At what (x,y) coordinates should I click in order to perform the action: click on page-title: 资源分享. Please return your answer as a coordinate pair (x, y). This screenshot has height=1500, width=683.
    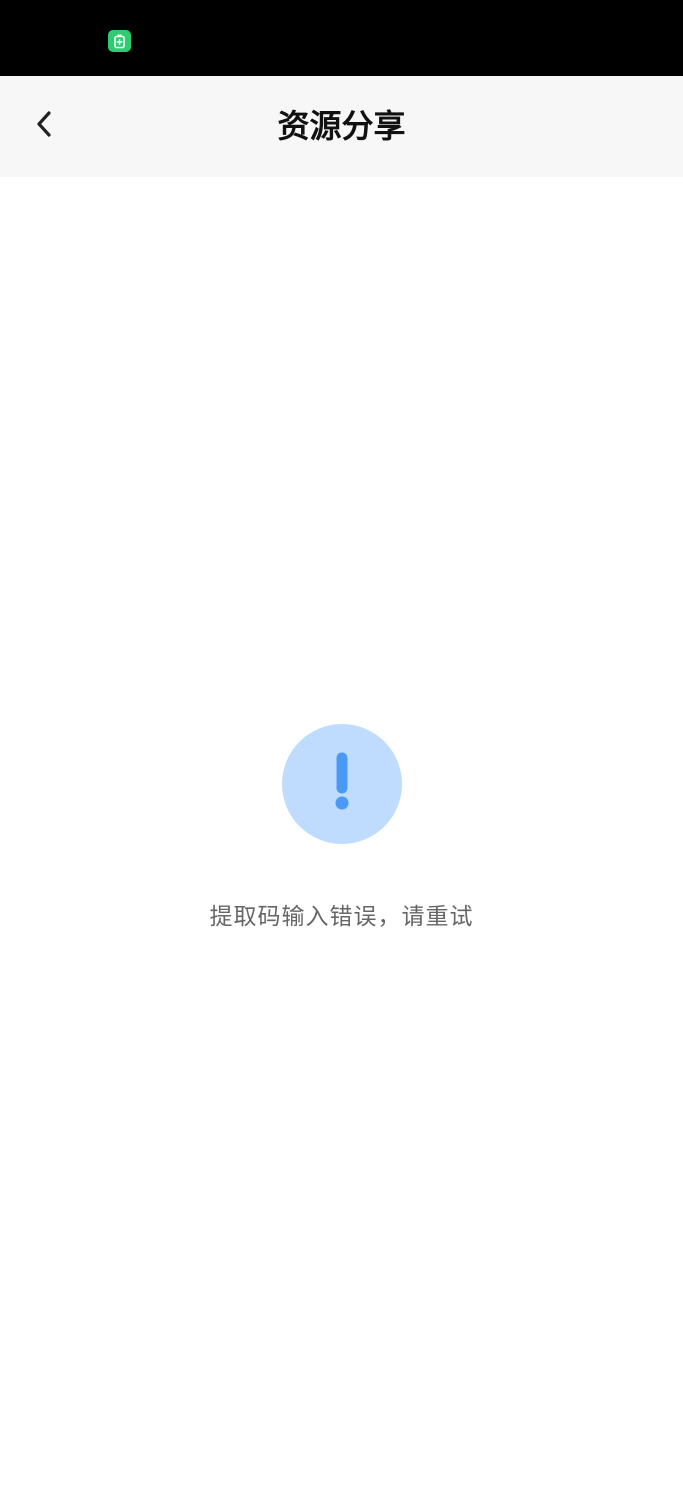
    Looking at the image, I should click on (341, 126).